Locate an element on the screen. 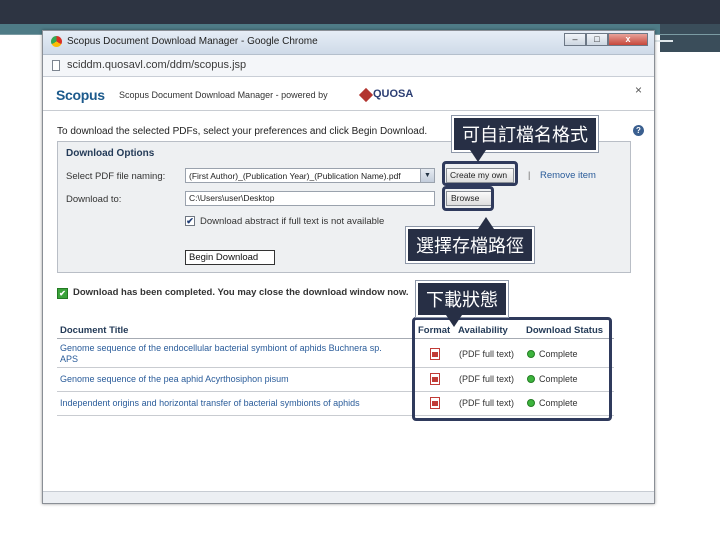  quosa-logo: QUOSA is located at coordinates (393, 94).